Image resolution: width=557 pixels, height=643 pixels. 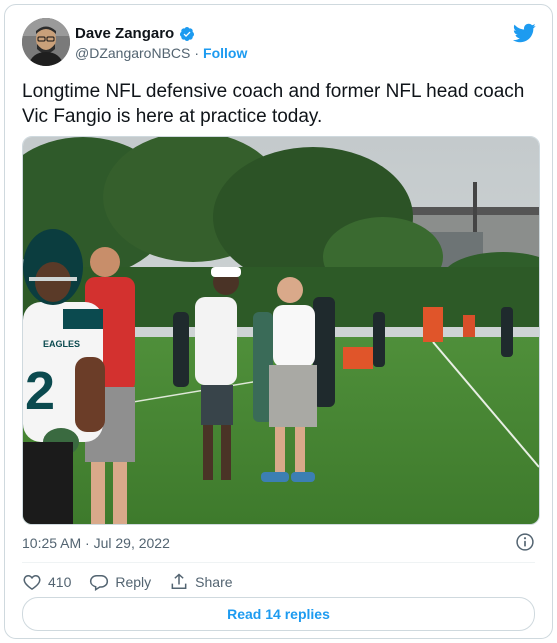 I want to click on share-label: Share, so click(x=214, y=582).